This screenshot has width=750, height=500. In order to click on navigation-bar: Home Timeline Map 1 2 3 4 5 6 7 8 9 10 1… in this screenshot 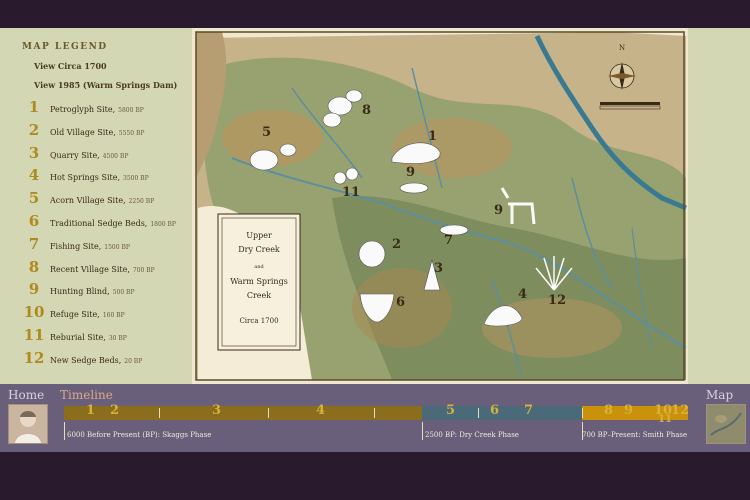, I will do `click(375, 418)`.